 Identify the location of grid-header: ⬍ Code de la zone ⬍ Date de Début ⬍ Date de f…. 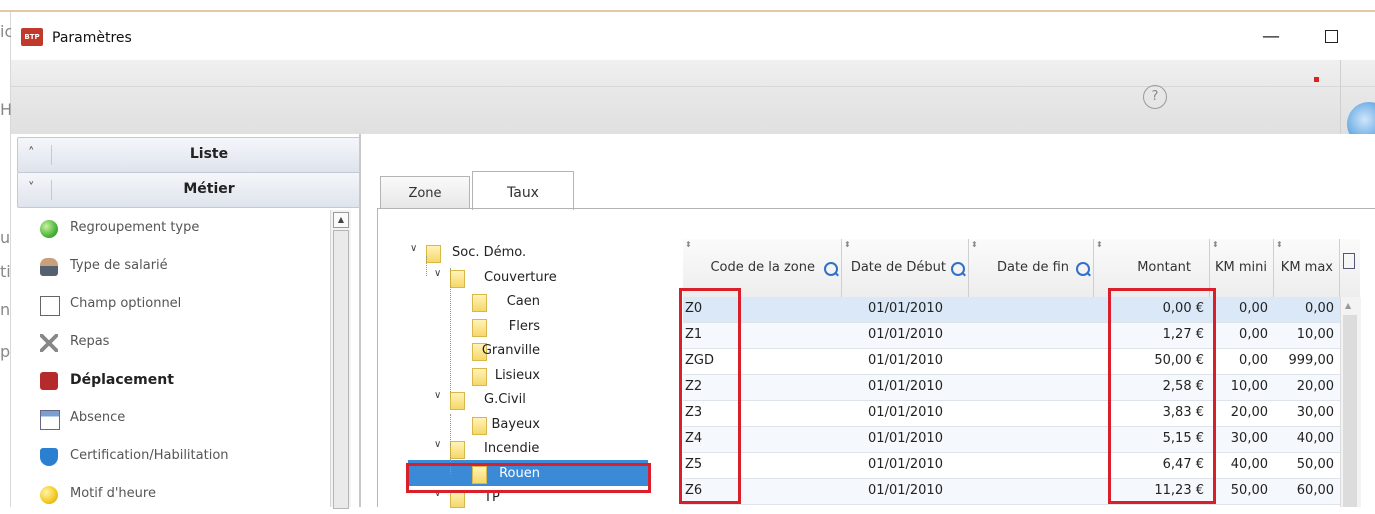
(1021, 268).